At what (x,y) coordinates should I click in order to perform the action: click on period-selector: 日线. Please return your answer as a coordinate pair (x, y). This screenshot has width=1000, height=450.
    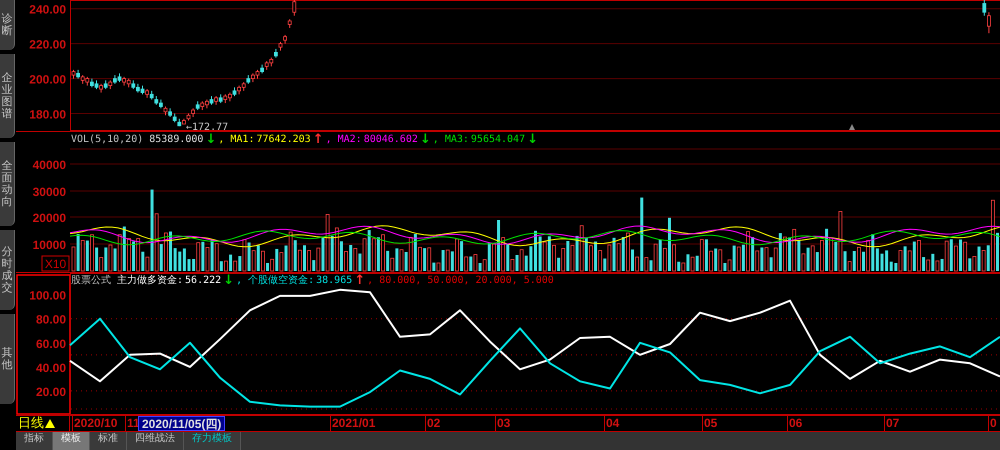
    Looking at the image, I should click on (43, 423).